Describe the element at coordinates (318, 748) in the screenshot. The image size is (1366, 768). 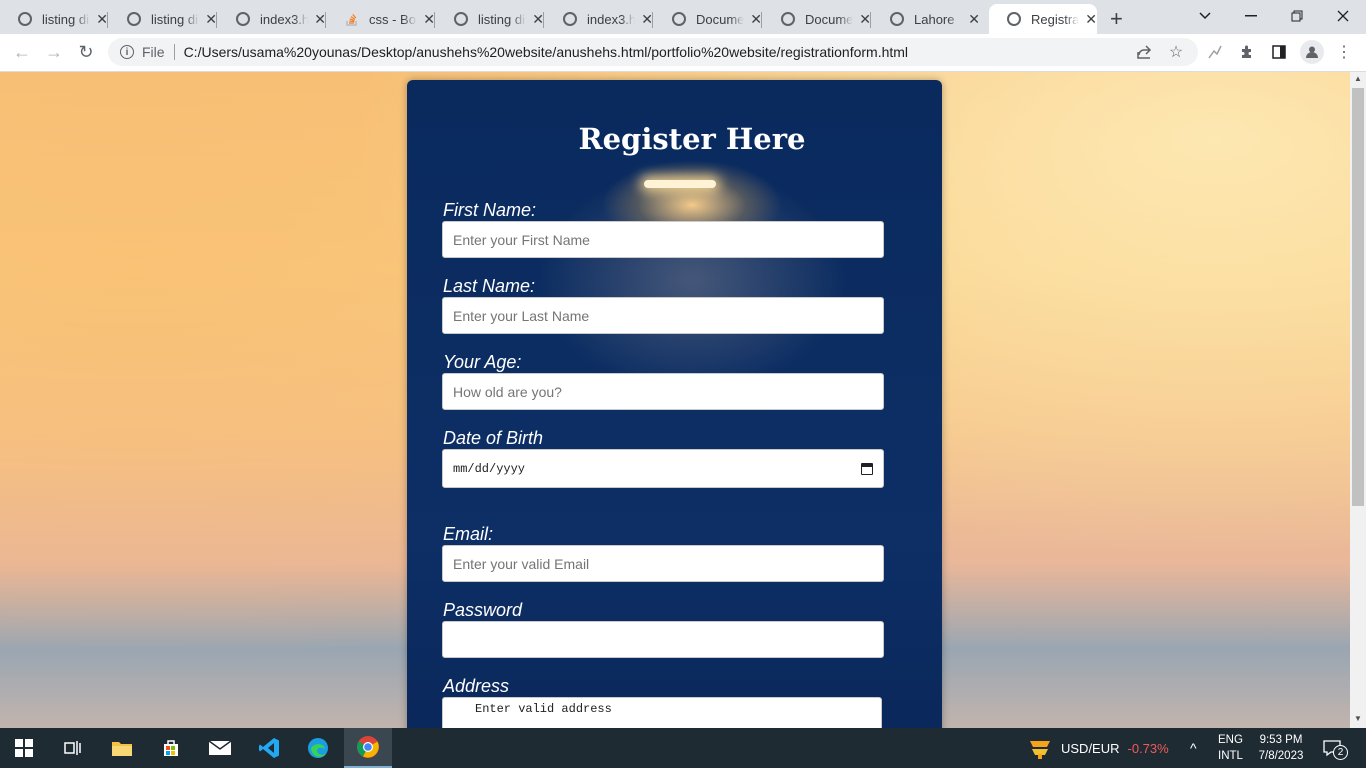
I see `edge-icon` at that location.